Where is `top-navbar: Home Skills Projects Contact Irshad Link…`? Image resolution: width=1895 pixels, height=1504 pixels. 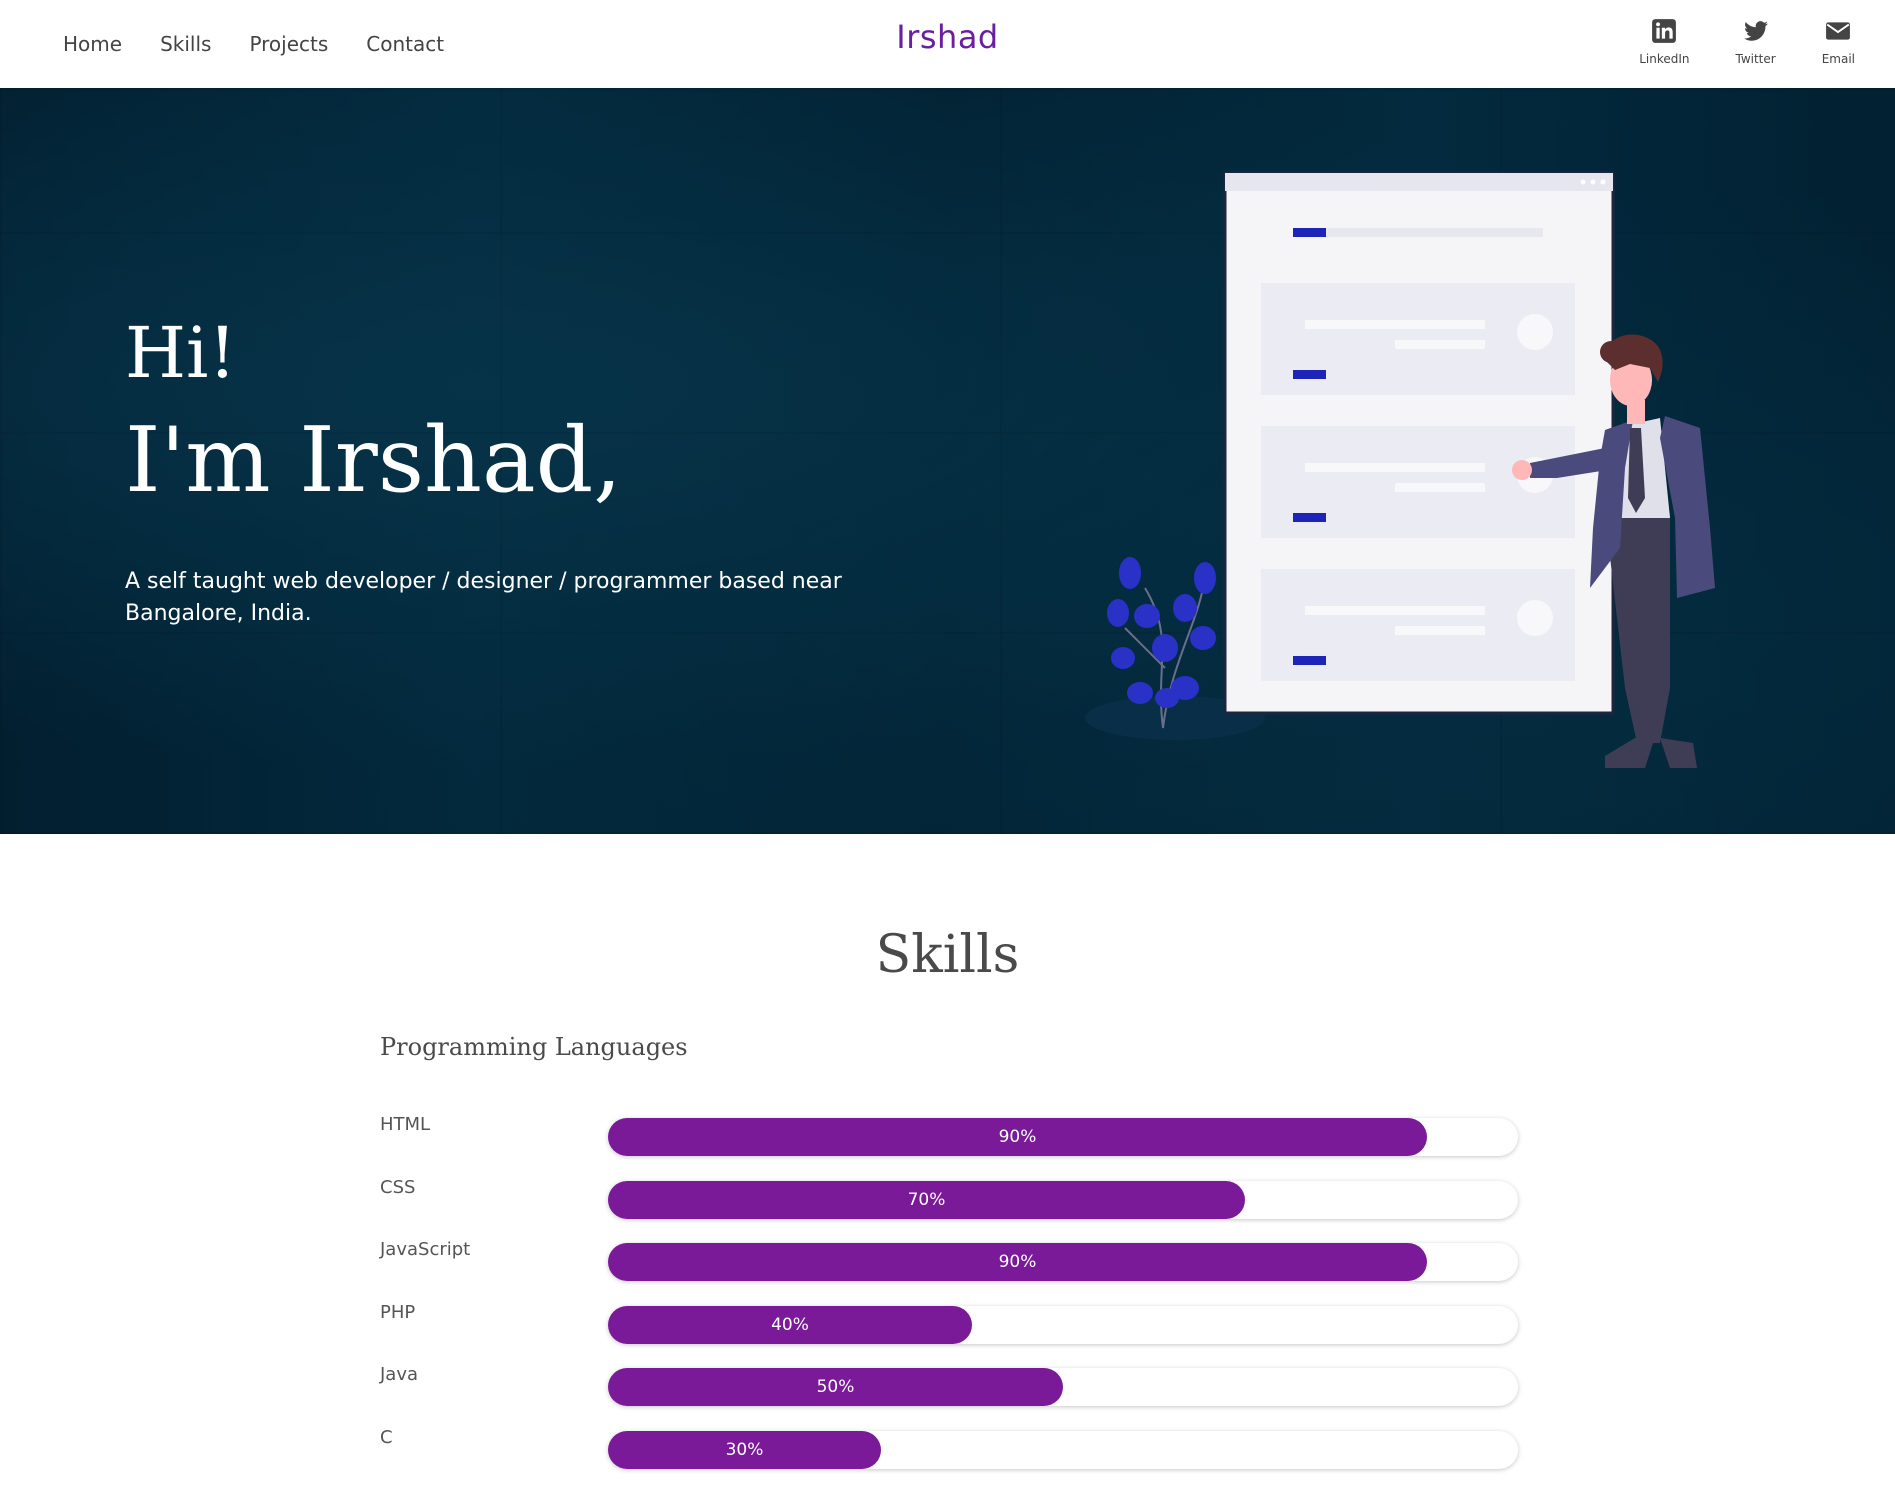 top-navbar: Home Skills Projects Contact Irshad Link… is located at coordinates (947, 44).